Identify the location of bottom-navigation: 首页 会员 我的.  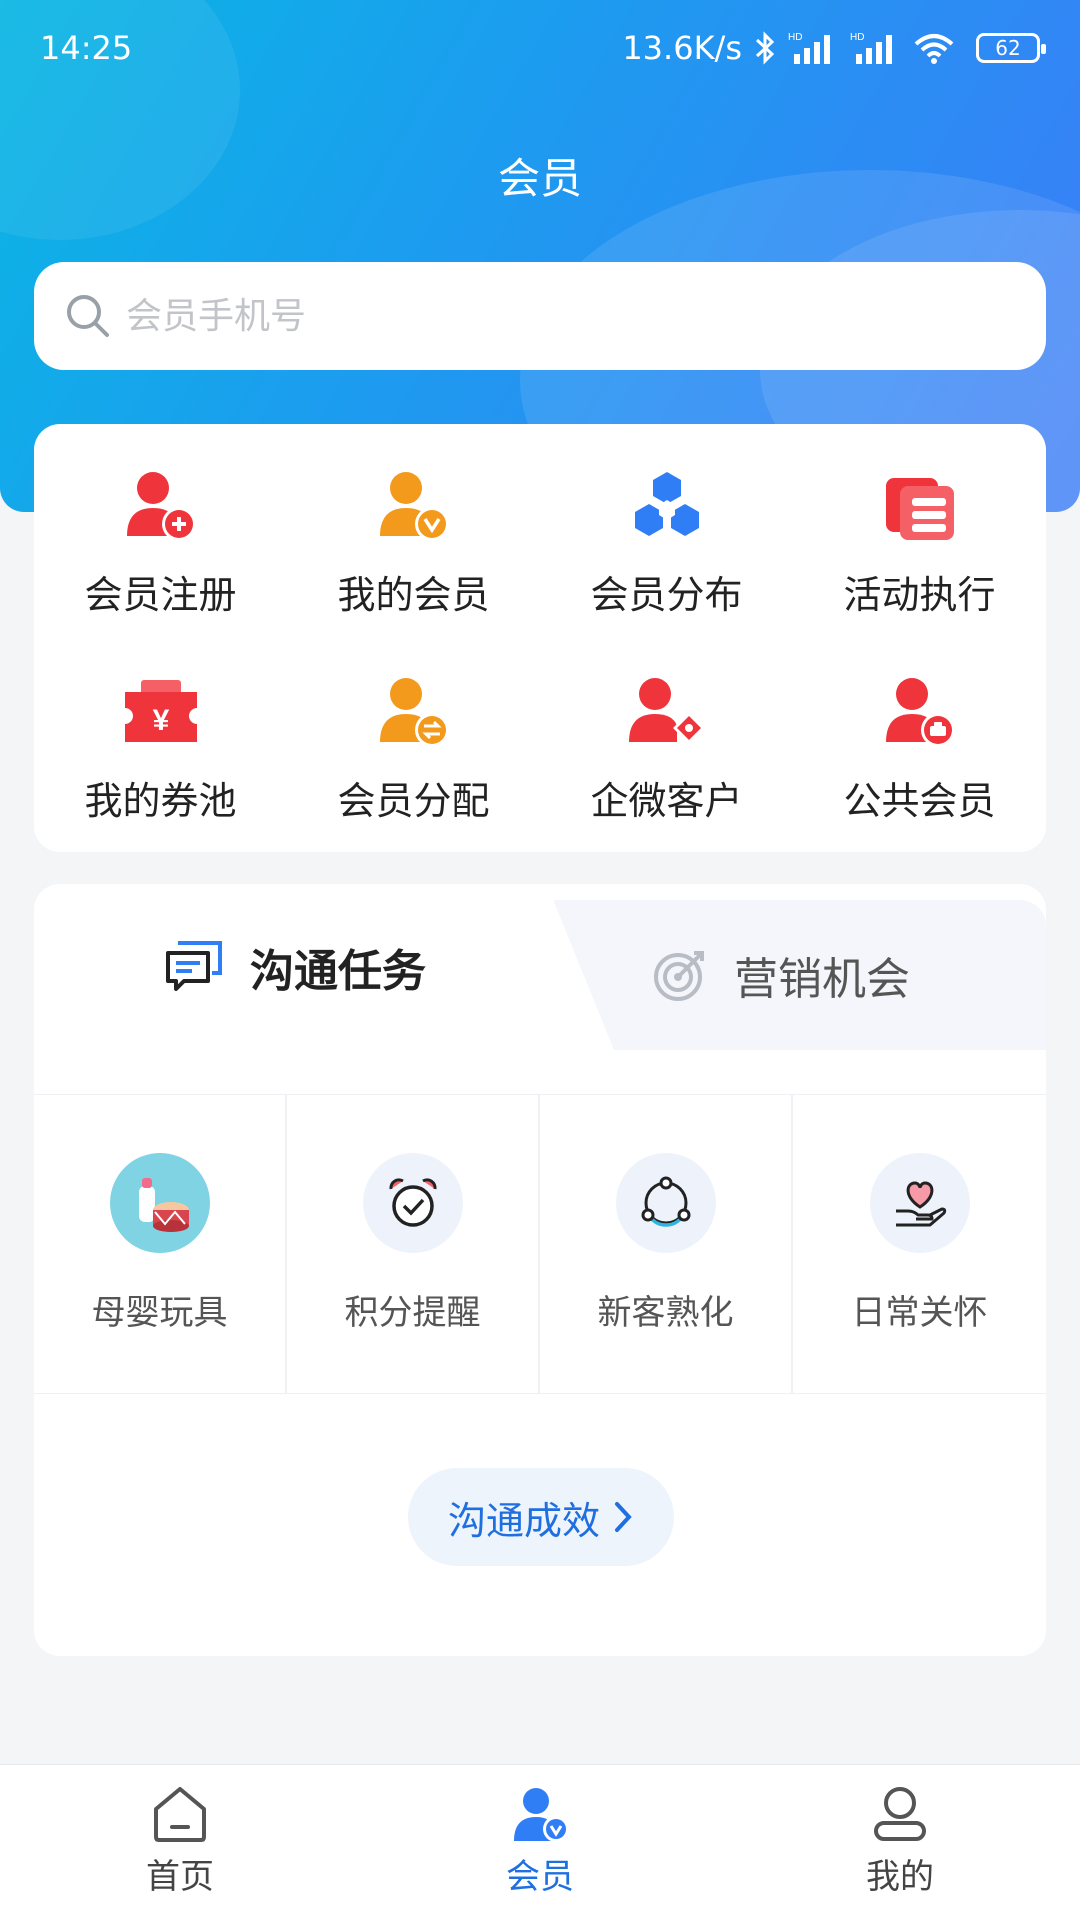
(540, 1842).